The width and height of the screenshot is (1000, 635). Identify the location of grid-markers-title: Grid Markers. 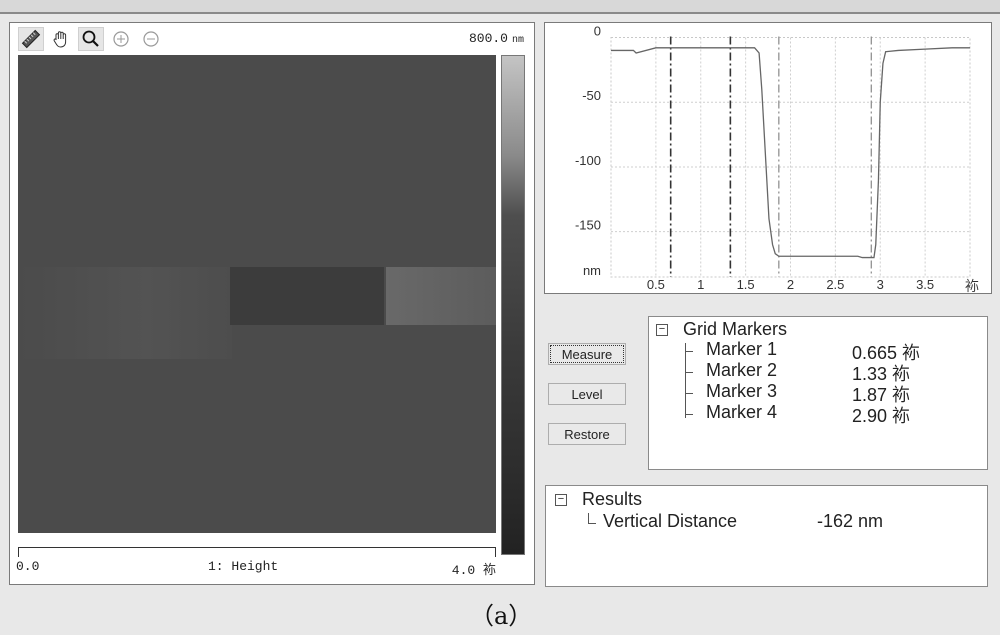
(735, 329).